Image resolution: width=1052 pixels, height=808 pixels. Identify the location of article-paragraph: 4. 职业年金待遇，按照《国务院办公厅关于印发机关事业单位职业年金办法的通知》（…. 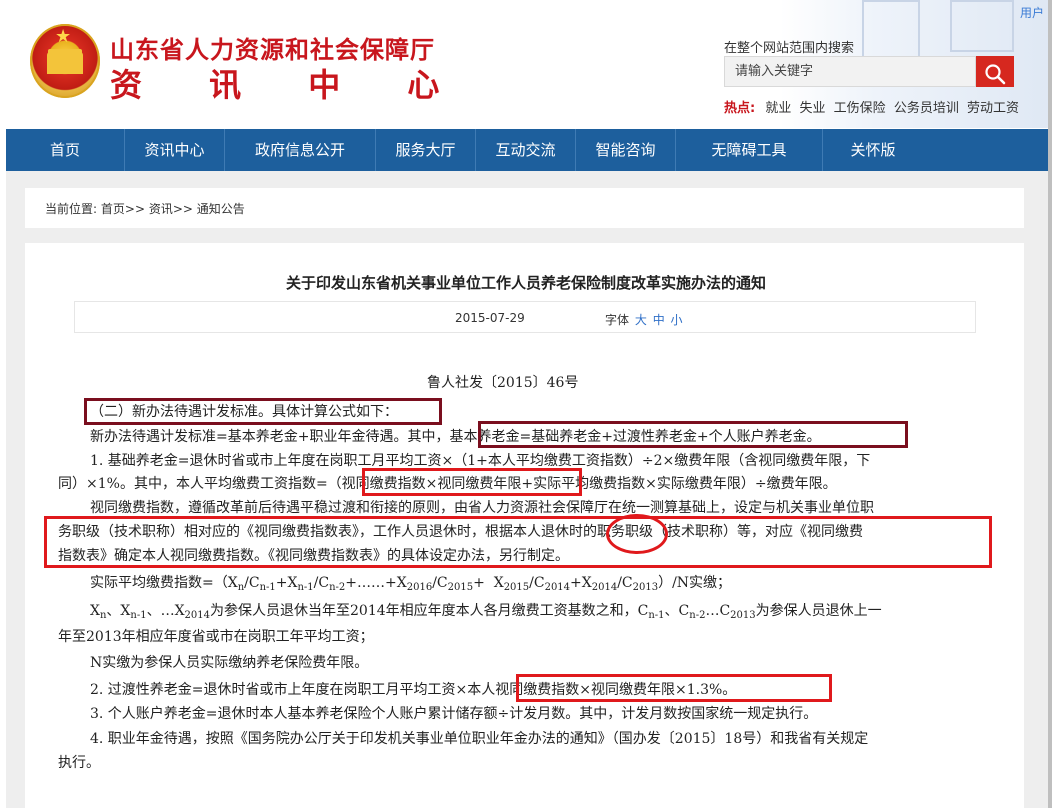
(479, 739).